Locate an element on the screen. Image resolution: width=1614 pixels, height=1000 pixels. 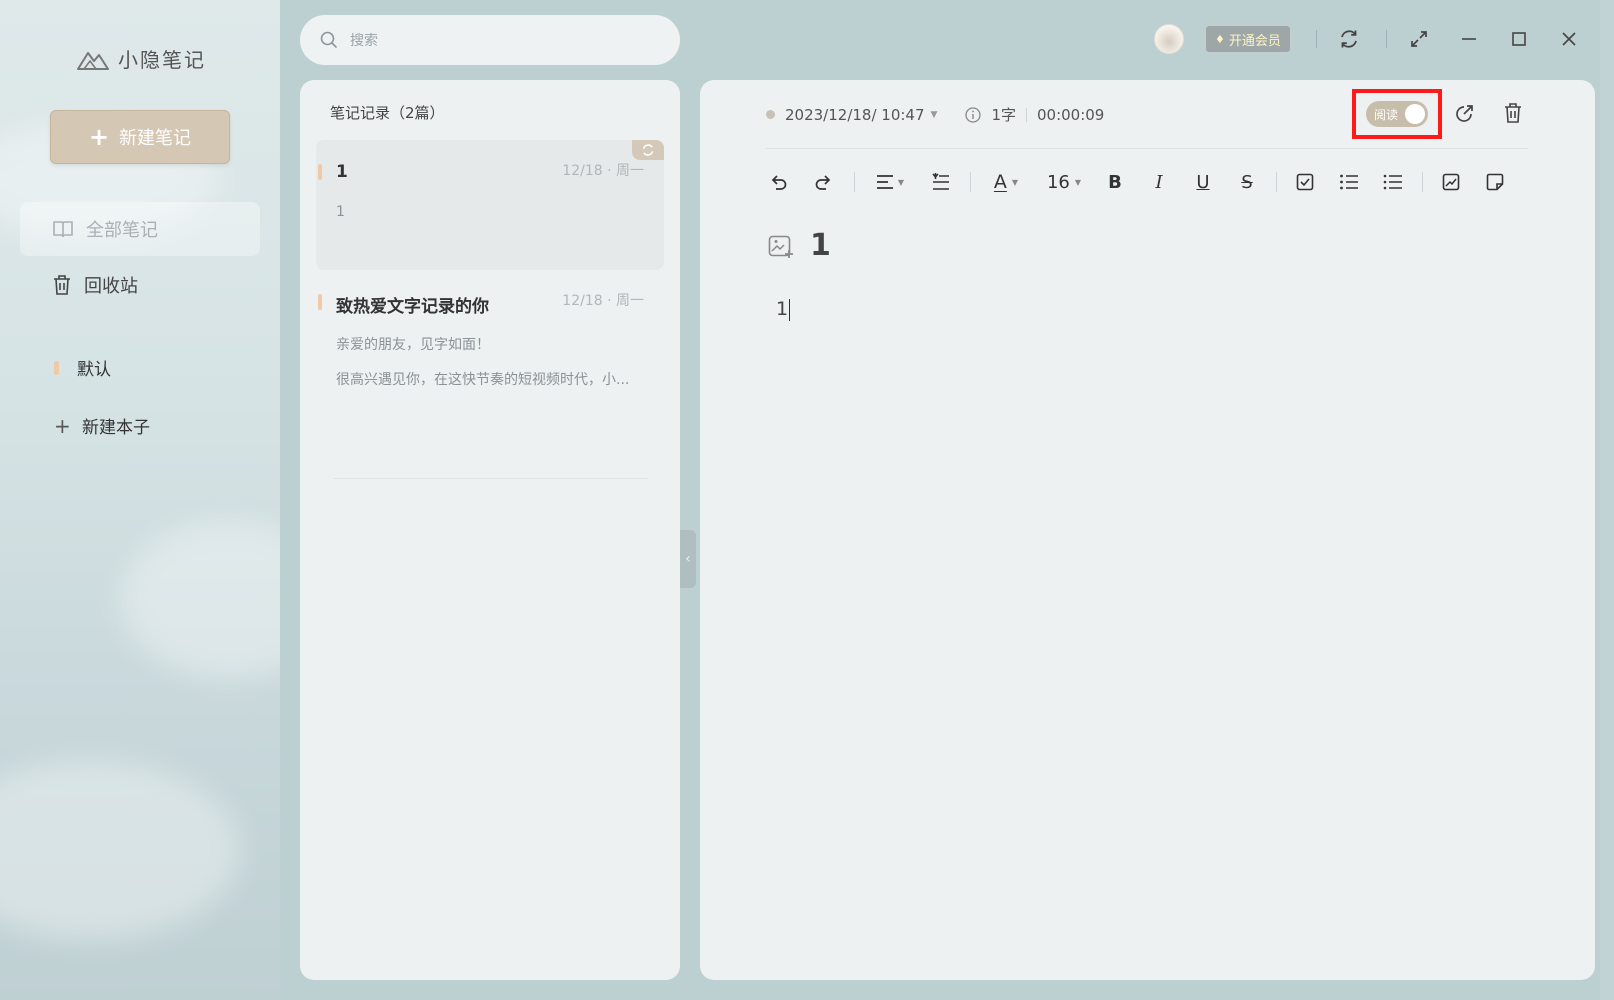
read-mode-toggle-highlight: 阅读 is located at coordinates (1397, 114).